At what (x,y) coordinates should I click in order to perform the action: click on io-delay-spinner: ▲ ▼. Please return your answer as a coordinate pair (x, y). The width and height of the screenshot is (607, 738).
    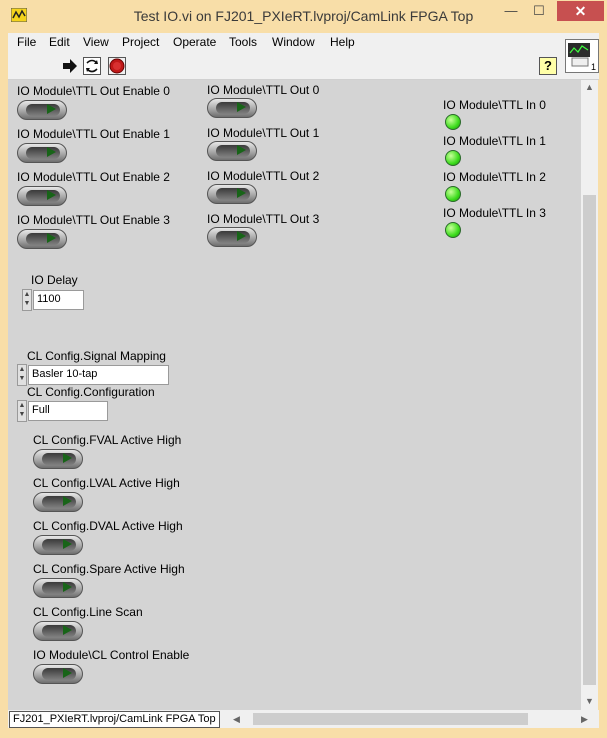
    Looking at the image, I should click on (27, 300).